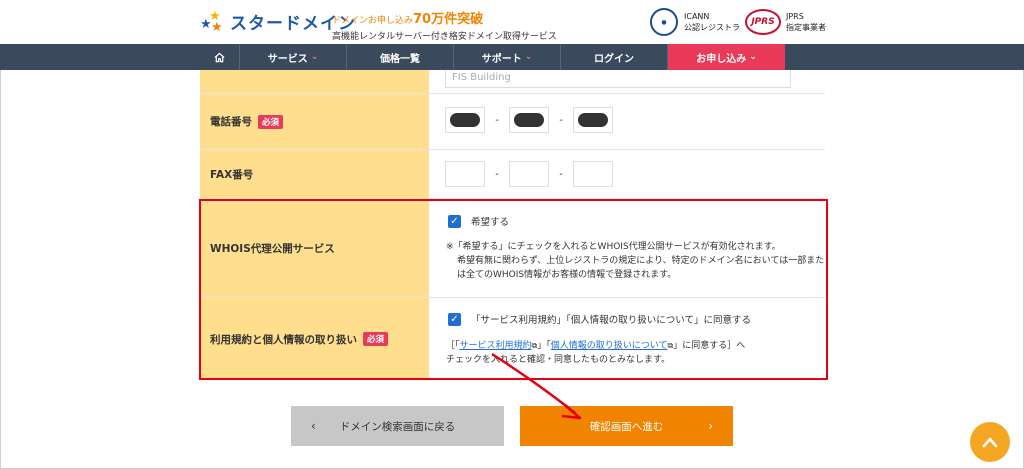  I want to click on scroll-to-top-button, so click(990, 442).